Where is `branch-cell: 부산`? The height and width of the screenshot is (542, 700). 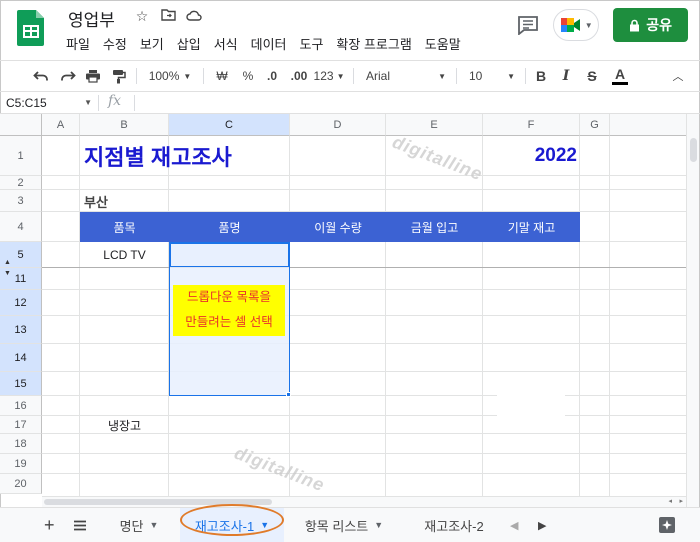 branch-cell: 부산 is located at coordinates (96, 201).